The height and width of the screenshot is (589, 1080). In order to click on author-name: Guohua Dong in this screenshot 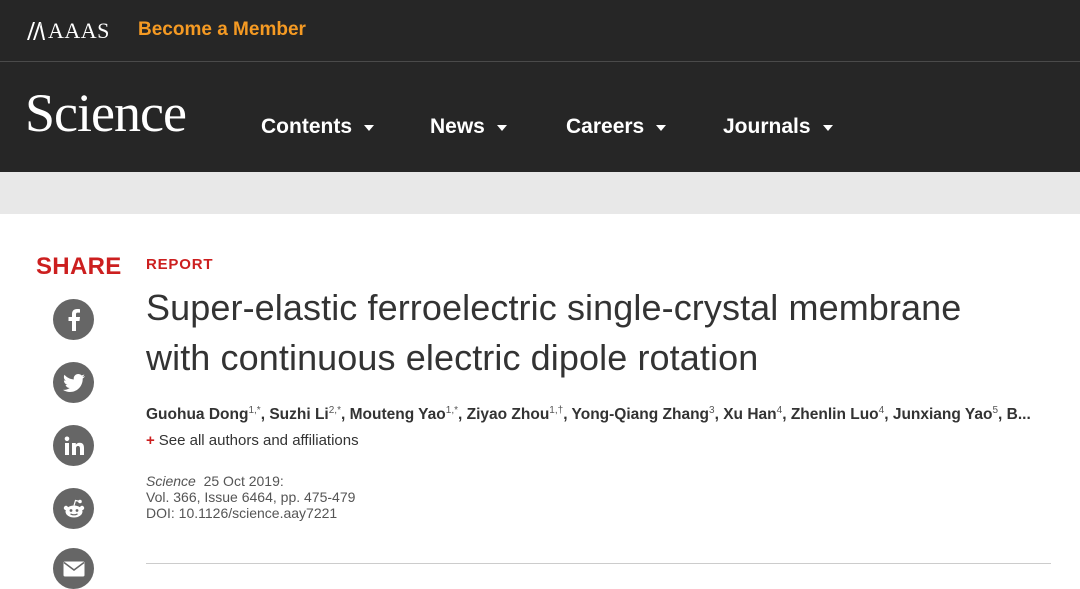, I will do `click(197, 414)`.